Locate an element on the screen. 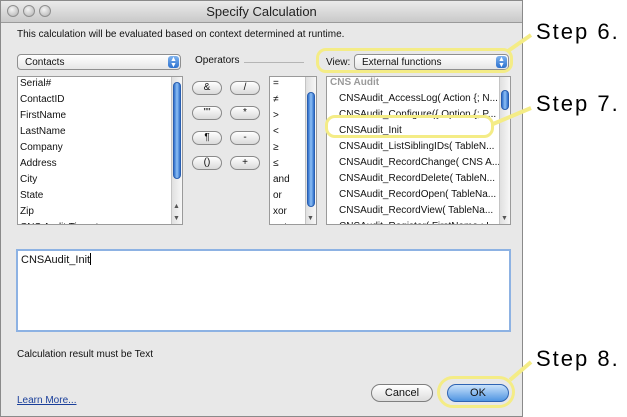 This screenshot has width=627, height=417. step-7-label: Step 7. is located at coordinates (578, 103).